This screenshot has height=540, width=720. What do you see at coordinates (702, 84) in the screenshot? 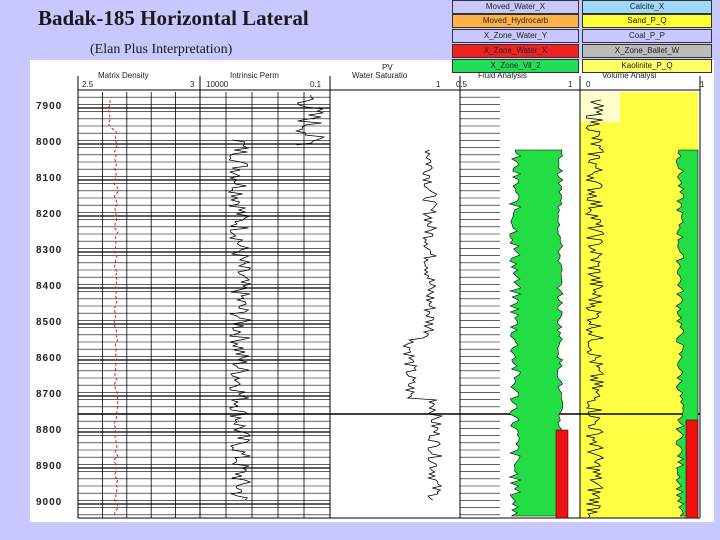
I see `track6-scale-right: 1` at bounding box center [702, 84].